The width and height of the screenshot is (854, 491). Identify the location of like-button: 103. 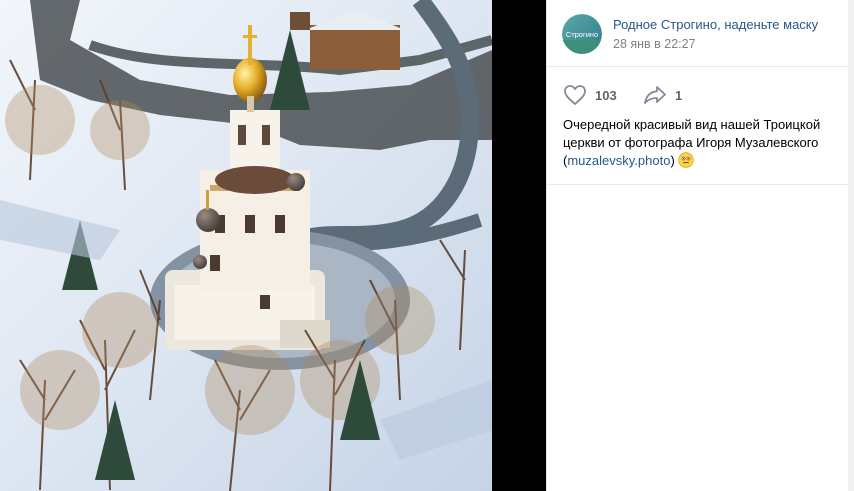
(590, 95).